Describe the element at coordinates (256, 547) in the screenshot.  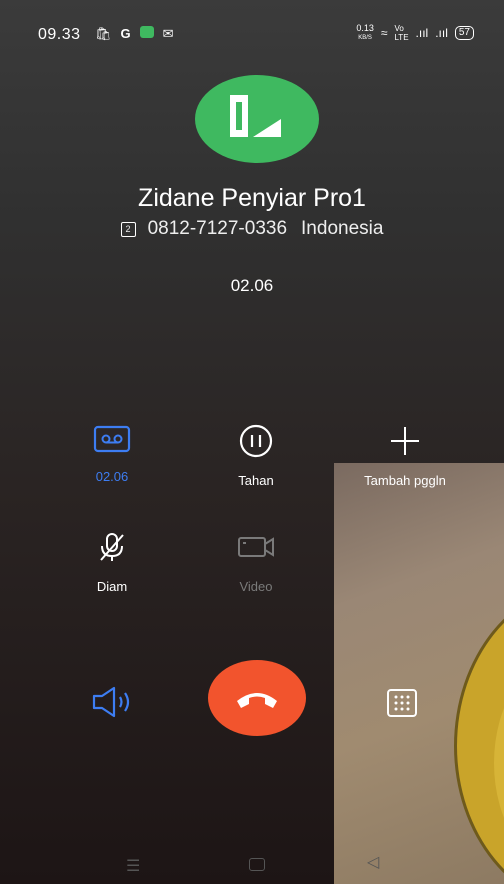
I see `video-camera-icon` at that location.